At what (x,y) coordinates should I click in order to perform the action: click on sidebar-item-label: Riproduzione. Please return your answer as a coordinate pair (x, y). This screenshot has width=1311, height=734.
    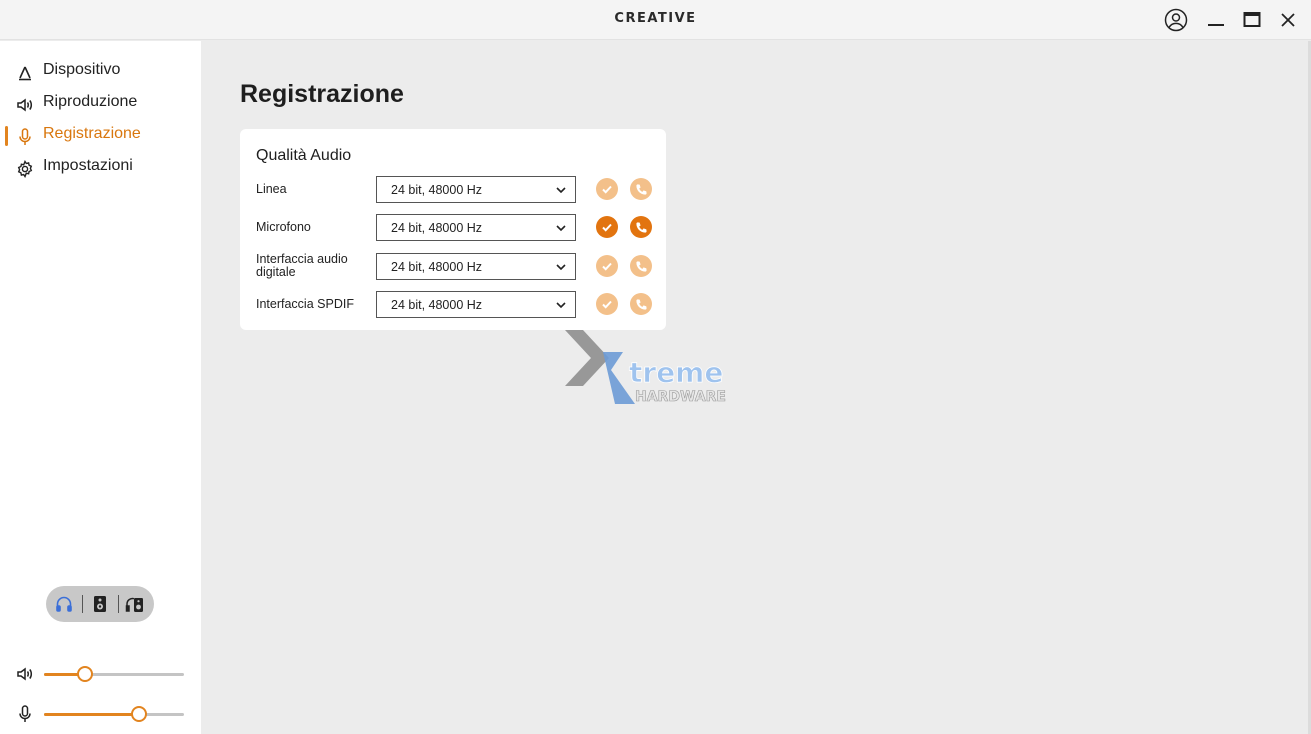
    Looking at the image, I should click on (90, 101).